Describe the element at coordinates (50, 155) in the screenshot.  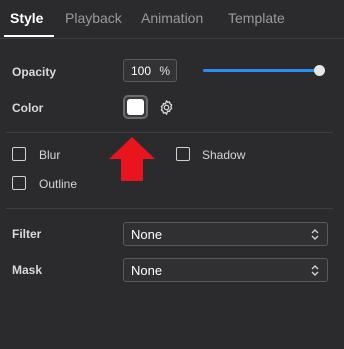
I see `blur-label: Blur` at that location.